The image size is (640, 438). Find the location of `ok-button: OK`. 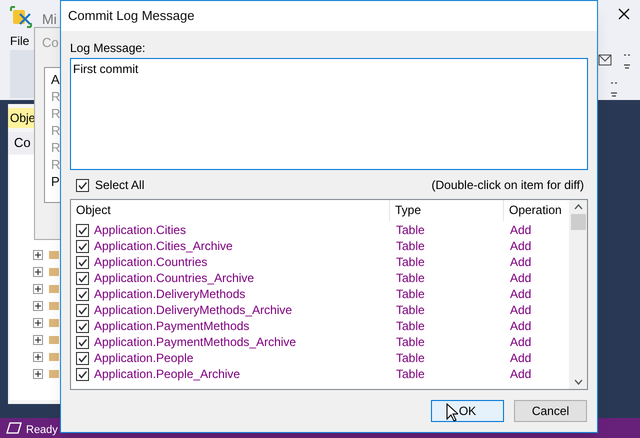

ok-button: OK is located at coordinates (467, 411).